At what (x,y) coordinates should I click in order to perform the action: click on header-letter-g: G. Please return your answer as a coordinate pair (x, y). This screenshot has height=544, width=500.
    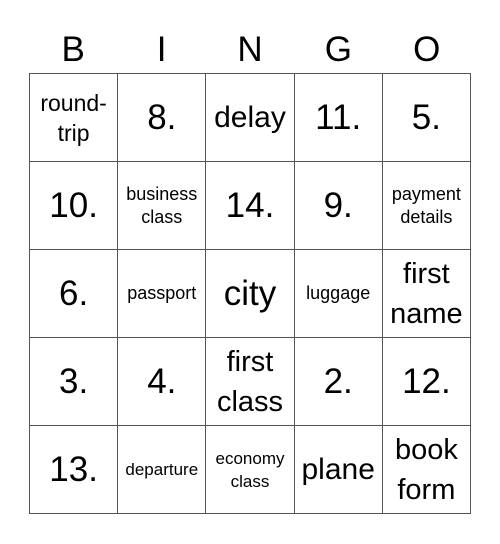
    Looking at the image, I should click on (338, 49).